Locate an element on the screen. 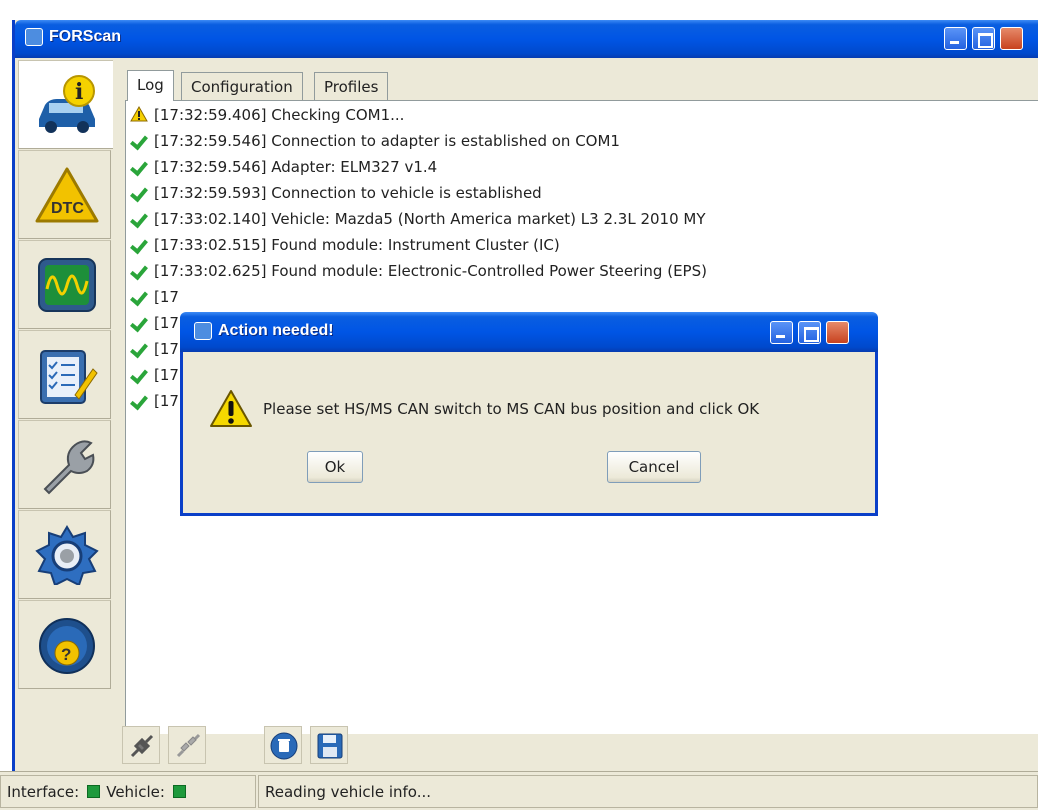 This screenshot has height=810, width=1038. sidebar-item-tests is located at coordinates (64, 374).